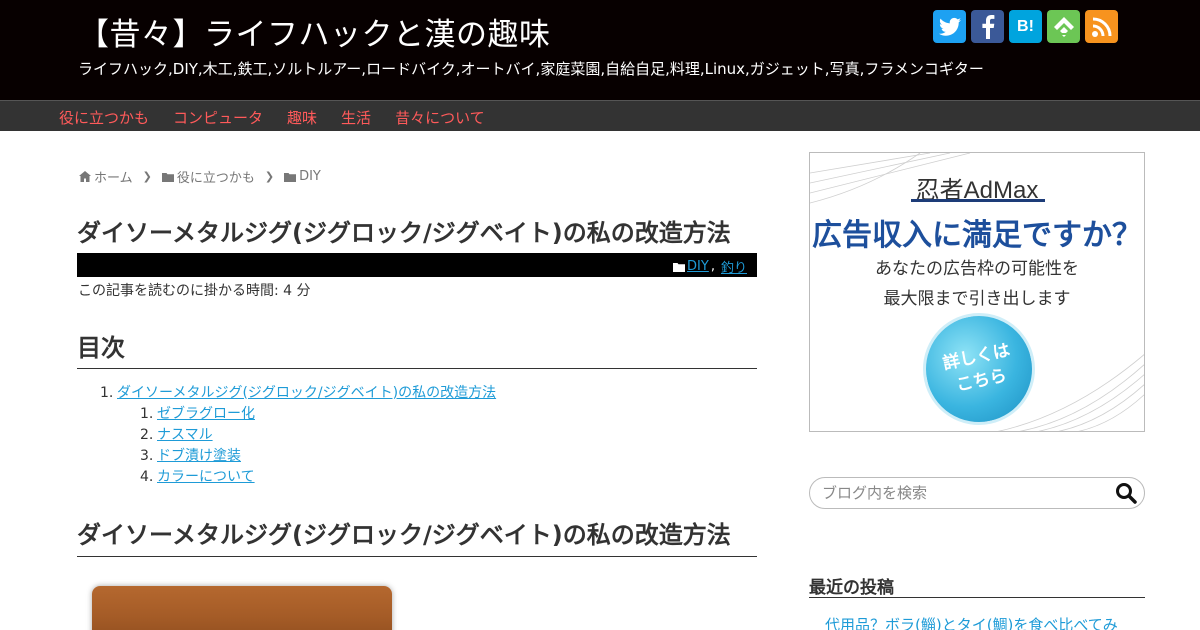  Describe the element at coordinates (185, 435) in the screenshot. I see `toc-link: ナスマル` at that location.